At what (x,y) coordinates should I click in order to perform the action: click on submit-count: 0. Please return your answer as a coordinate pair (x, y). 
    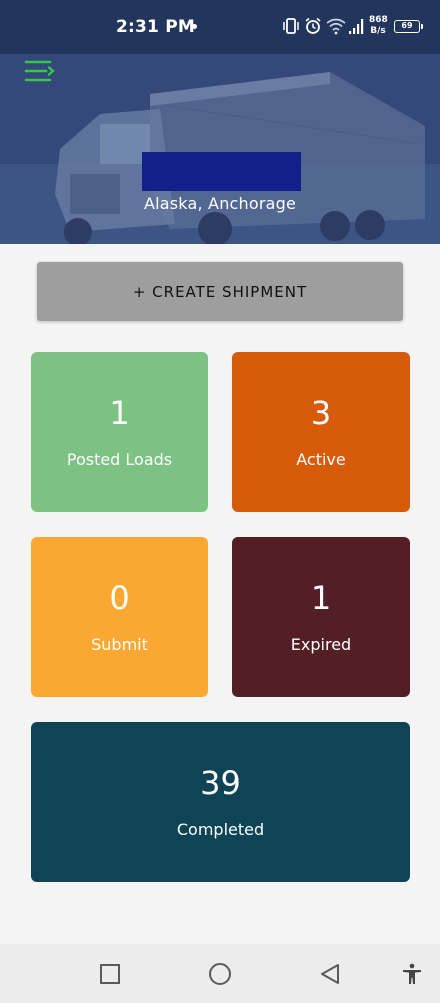
    Looking at the image, I should click on (119, 598).